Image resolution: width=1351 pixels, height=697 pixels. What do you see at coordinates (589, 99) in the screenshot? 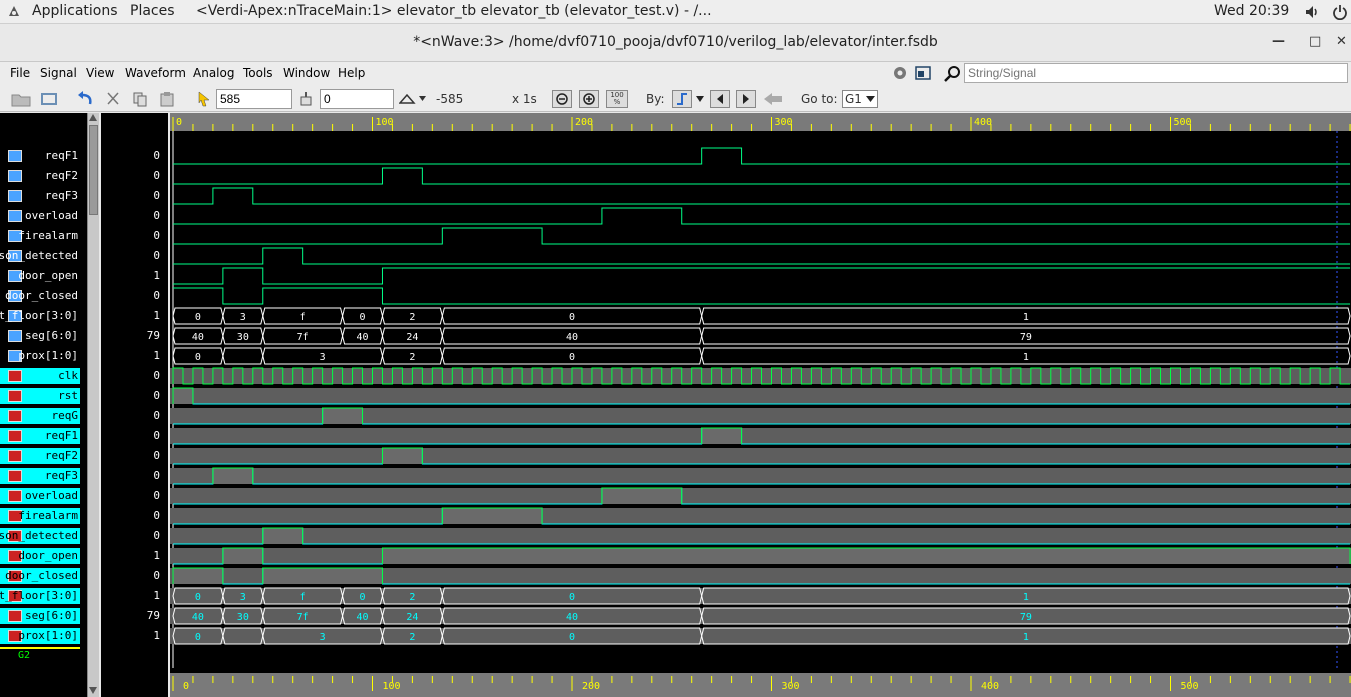
I see `zoom-in-icon` at bounding box center [589, 99].